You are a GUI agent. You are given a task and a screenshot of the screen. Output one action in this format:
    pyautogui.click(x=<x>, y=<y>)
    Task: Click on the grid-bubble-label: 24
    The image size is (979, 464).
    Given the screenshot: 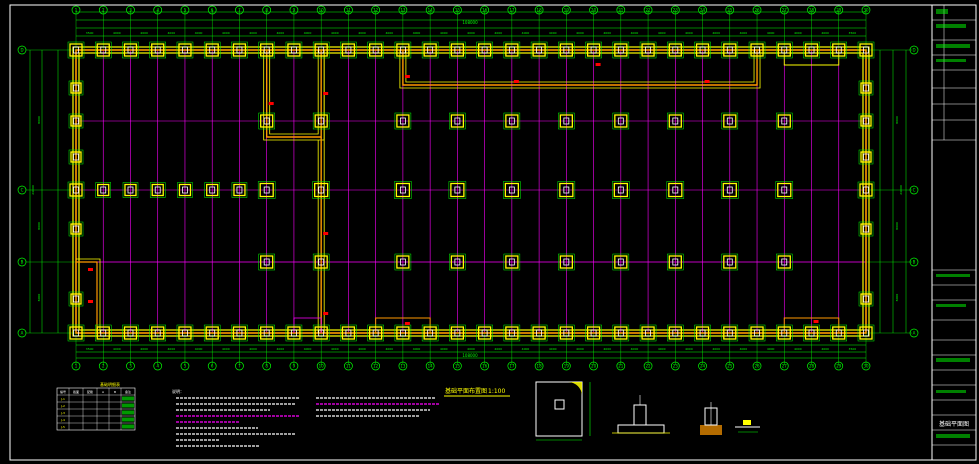 What is the action you would take?
    pyautogui.click(x=703, y=10)
    